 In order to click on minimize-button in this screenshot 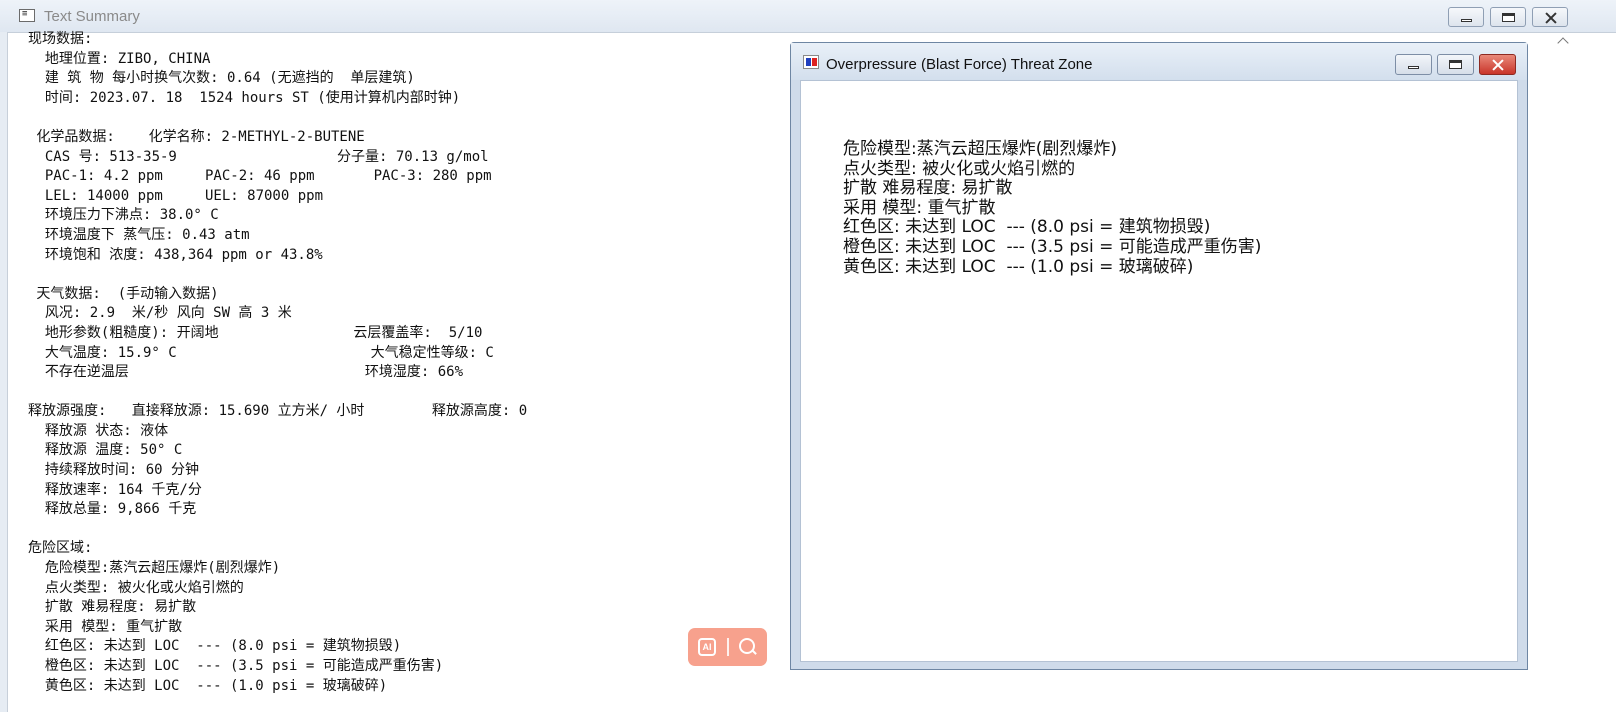, I will do `click(1466, 17)`.